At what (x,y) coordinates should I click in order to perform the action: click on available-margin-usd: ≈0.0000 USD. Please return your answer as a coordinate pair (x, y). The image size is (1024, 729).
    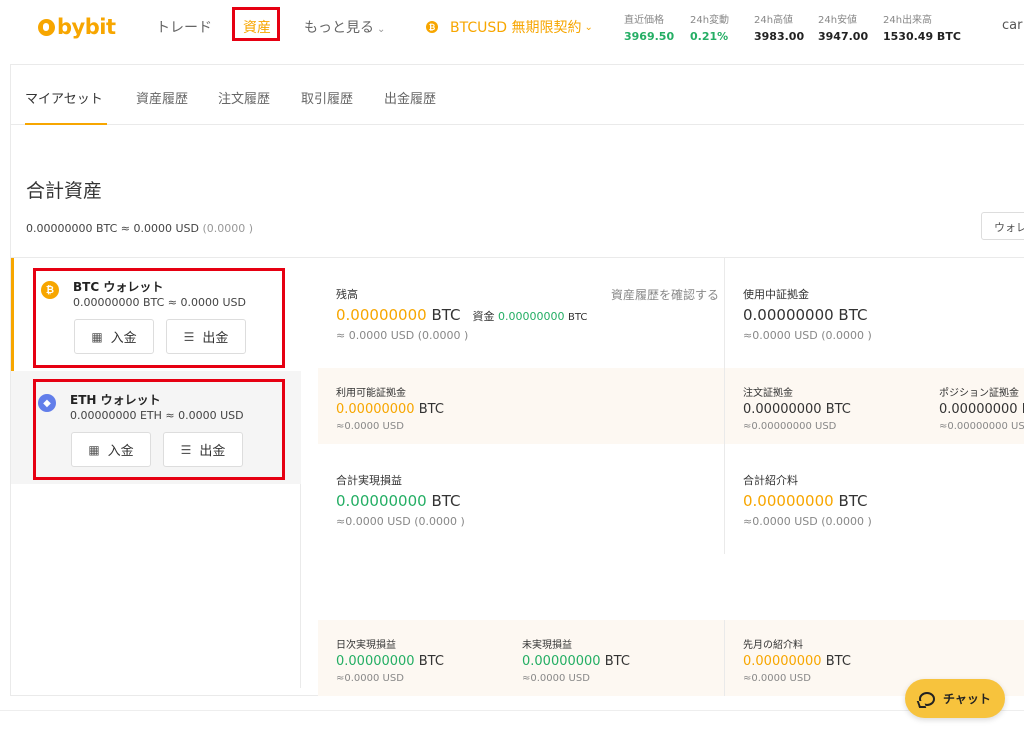
    Looking at the image, I should click on (370, 426).